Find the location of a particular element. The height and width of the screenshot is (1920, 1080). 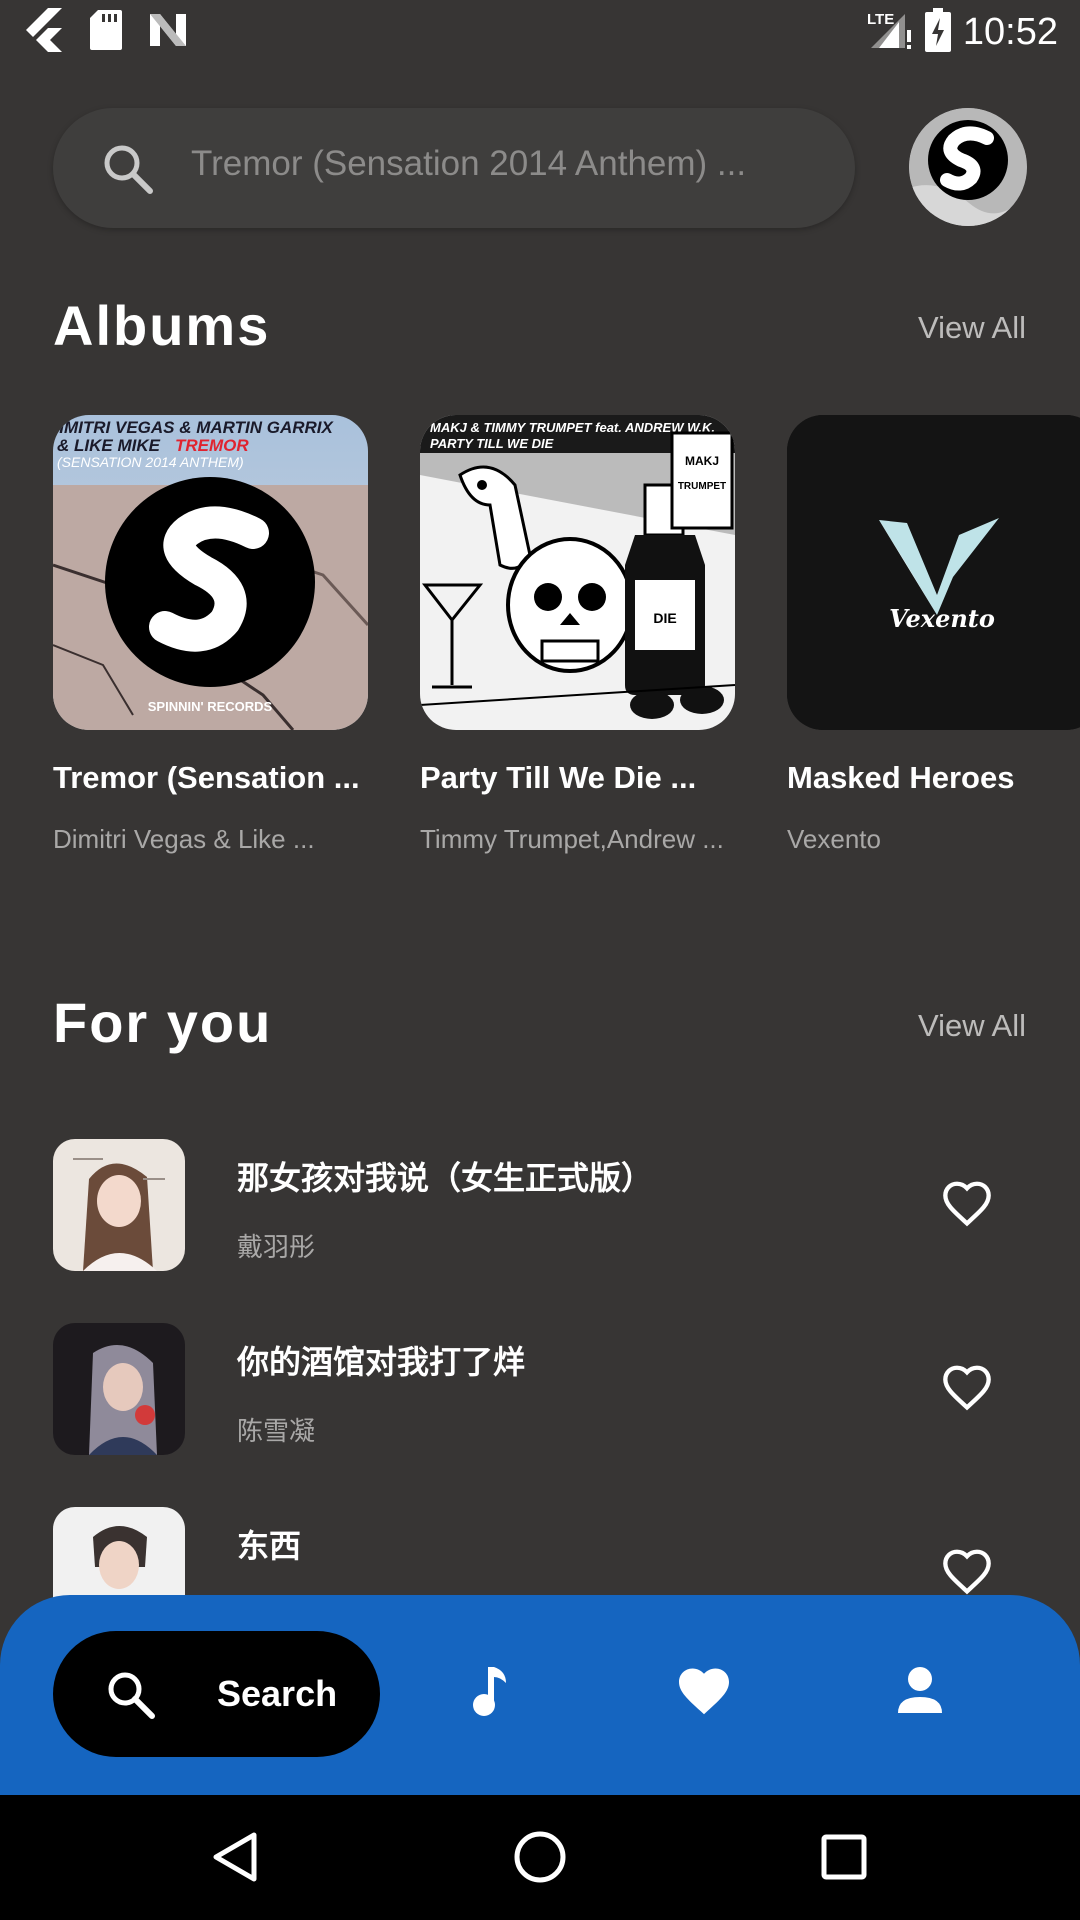

albums-view-all-link: View All is located at coordinates (972, 328).